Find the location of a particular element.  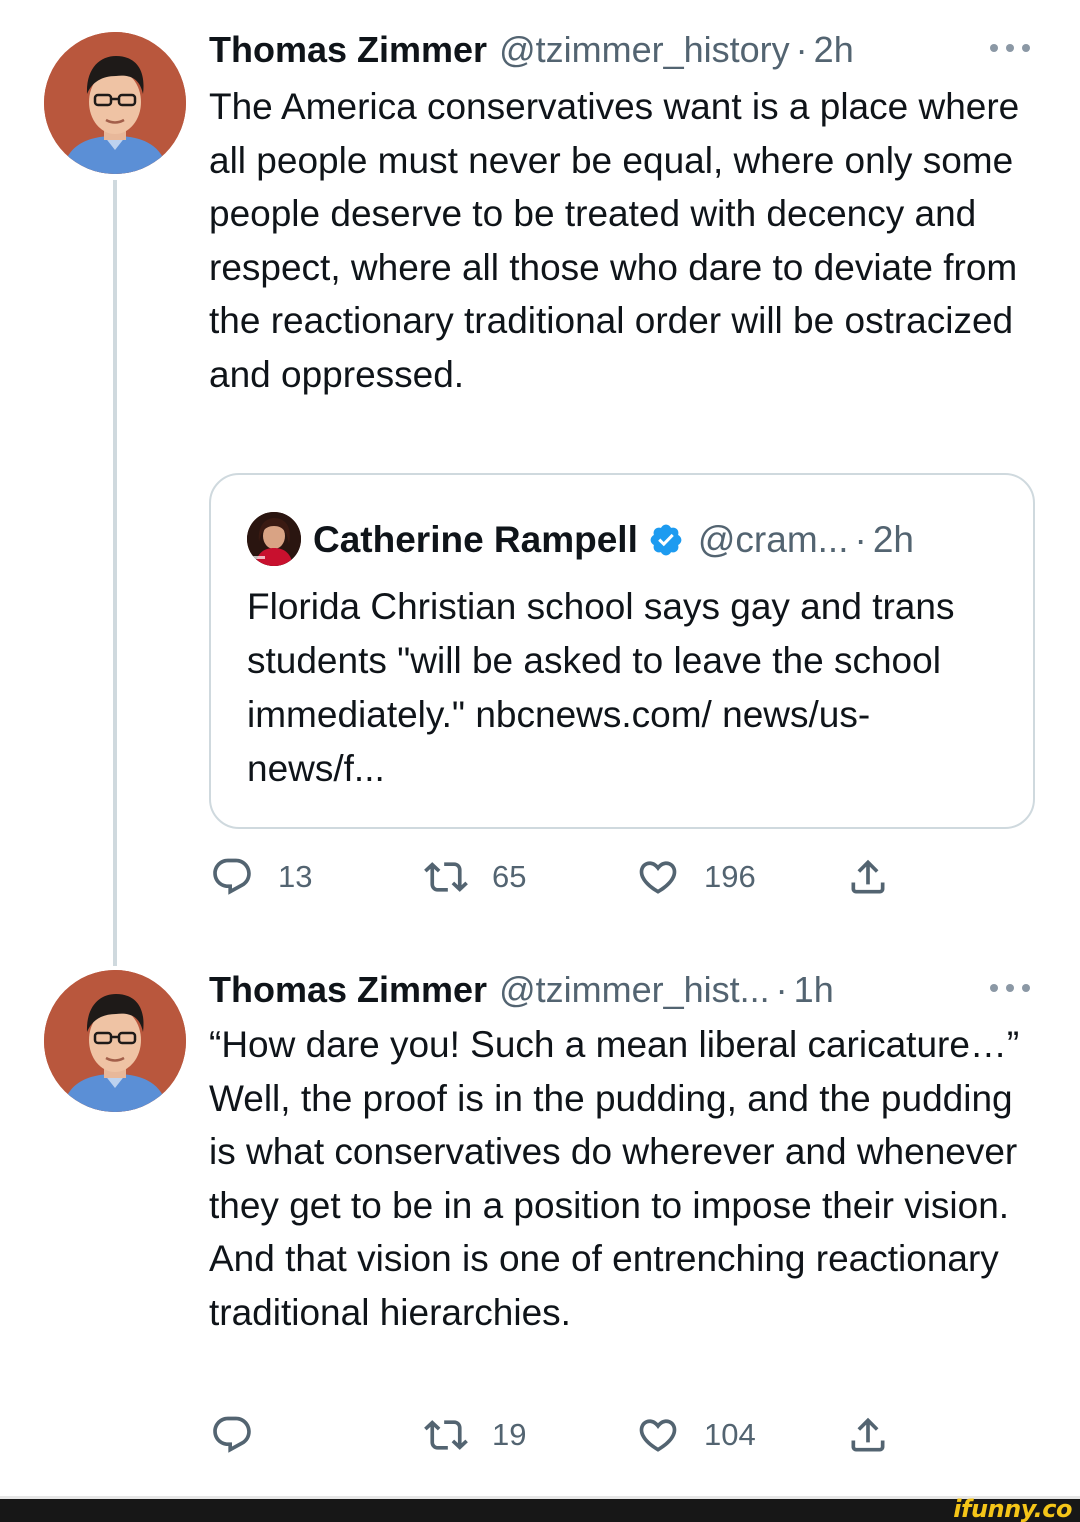

retweet-count: 19 is located at coordinates (509, 1434).